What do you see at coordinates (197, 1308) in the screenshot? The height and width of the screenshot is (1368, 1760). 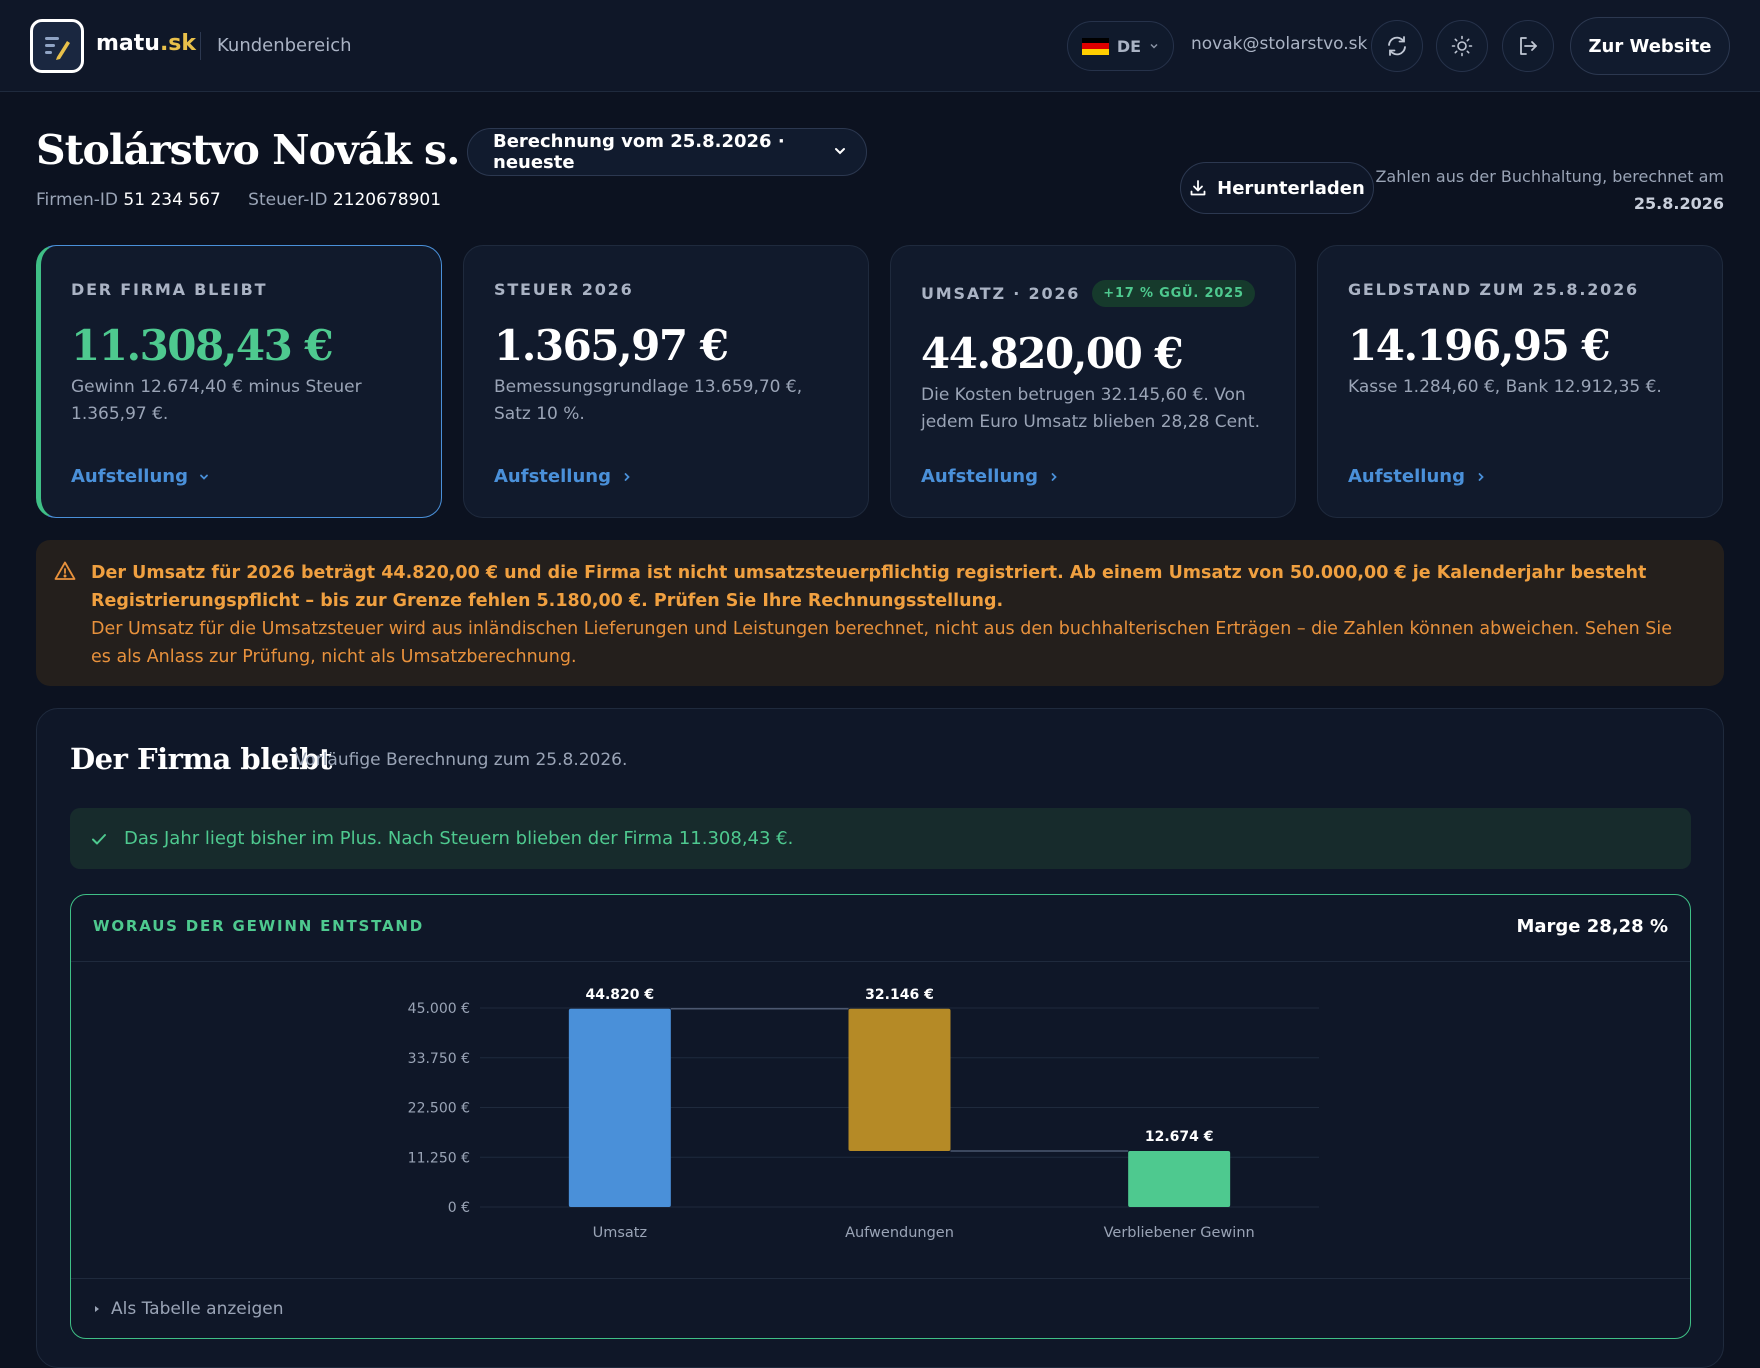 I see `table-toggle-label: Als Tabelle anzeigen` at bounding box center [197, 1308].